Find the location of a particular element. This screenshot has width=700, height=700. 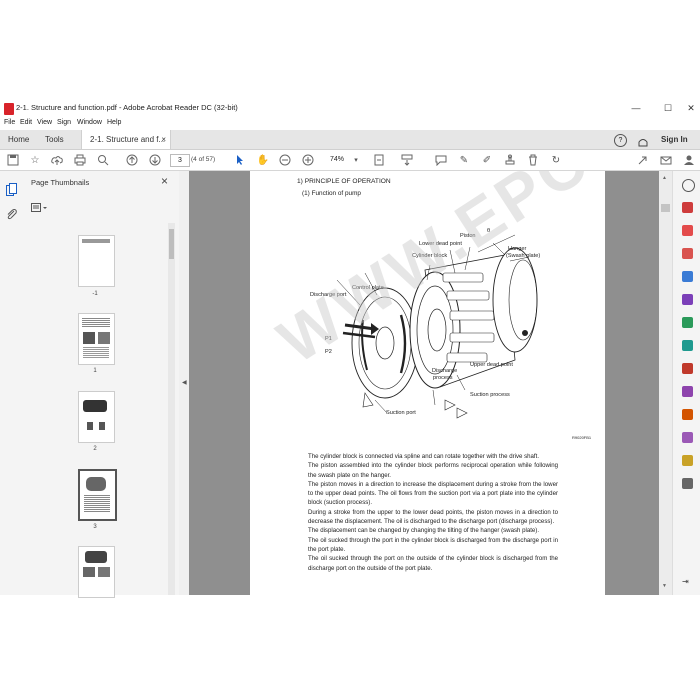

label-suction-port: Suction port is located at coordinates (401, 413).